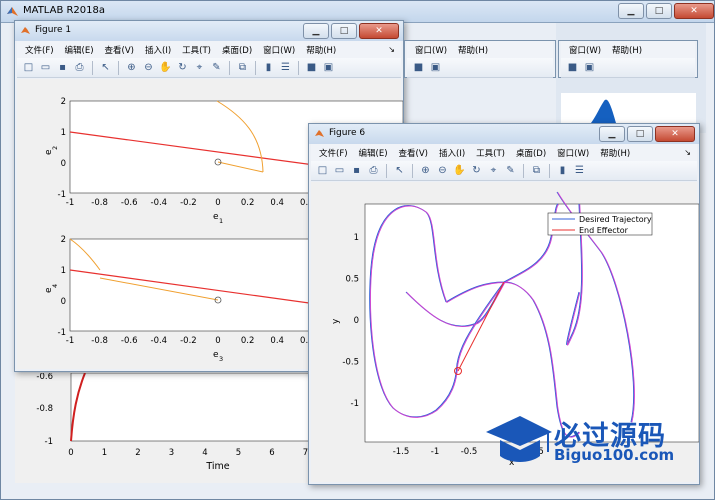  I want to click on bg-xlabel: Time, so click(217, 466).